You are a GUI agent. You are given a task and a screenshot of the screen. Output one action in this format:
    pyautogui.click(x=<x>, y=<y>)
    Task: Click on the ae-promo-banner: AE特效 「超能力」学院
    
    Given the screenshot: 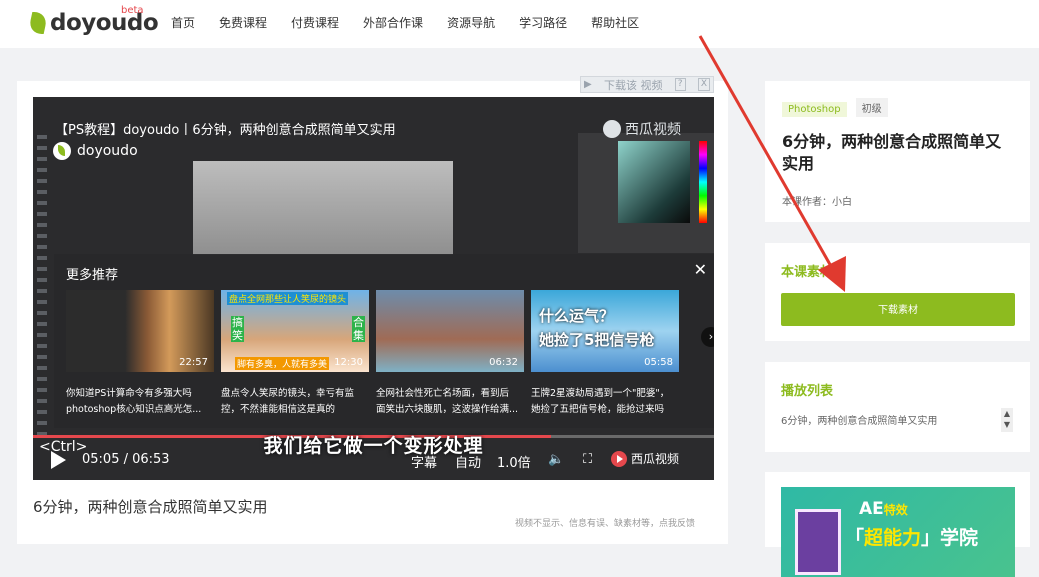 What is the action you would take?
    pyautogui.click(x=898, y=532)
    